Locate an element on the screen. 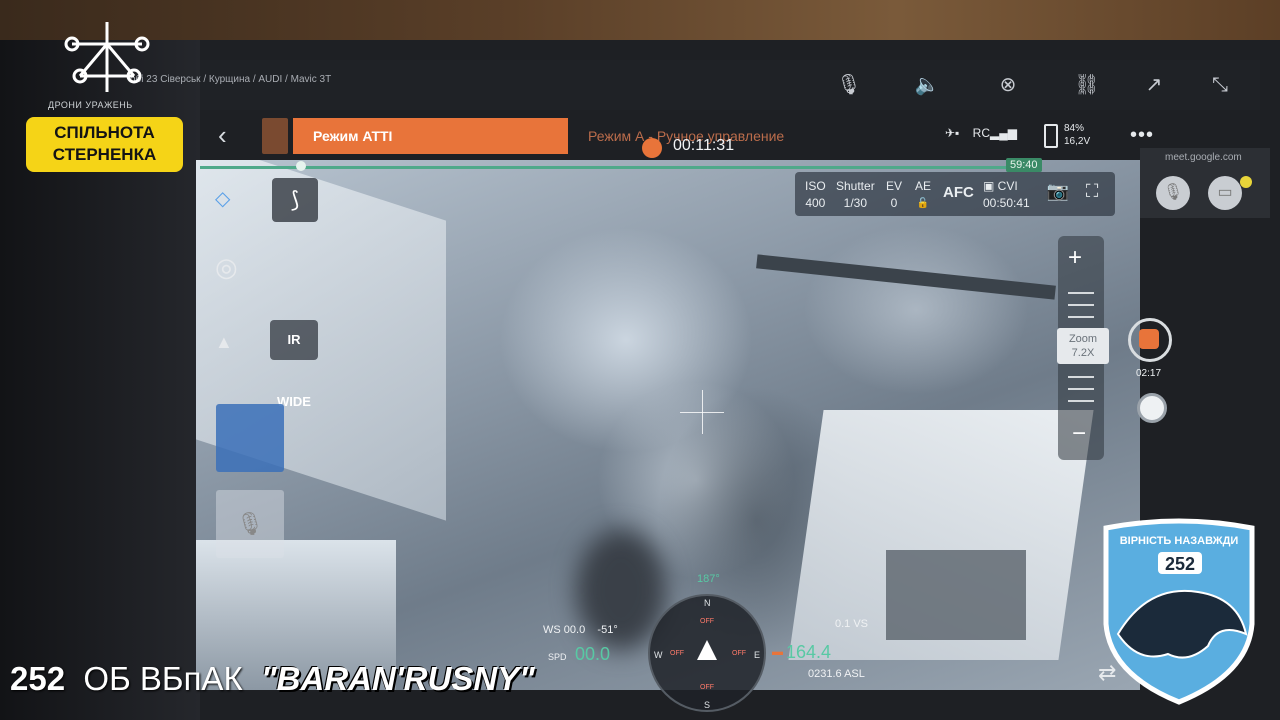 The image size is (1280, 720). shutter-setting: Shutter 1/30 is located at coordinates (855, 195).